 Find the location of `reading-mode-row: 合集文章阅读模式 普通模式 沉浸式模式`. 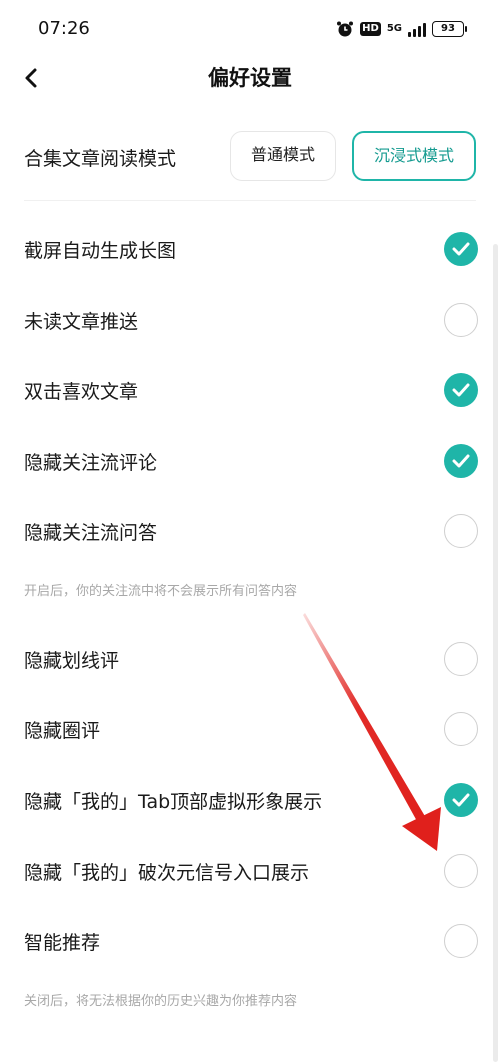

reading-mode-row: 合集文章阅读模式 普通模式 沉浸式模式 is located at coordinates (250, 157).